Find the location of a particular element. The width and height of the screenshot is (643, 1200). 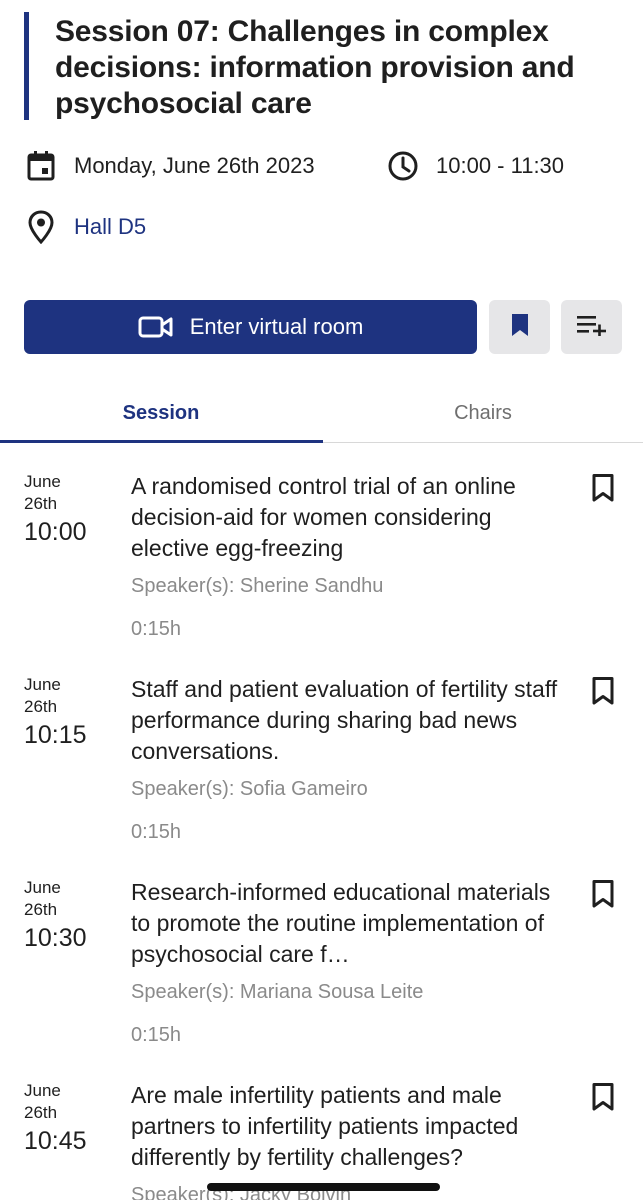

location-pin-icon is located at coordinates (41, 227).